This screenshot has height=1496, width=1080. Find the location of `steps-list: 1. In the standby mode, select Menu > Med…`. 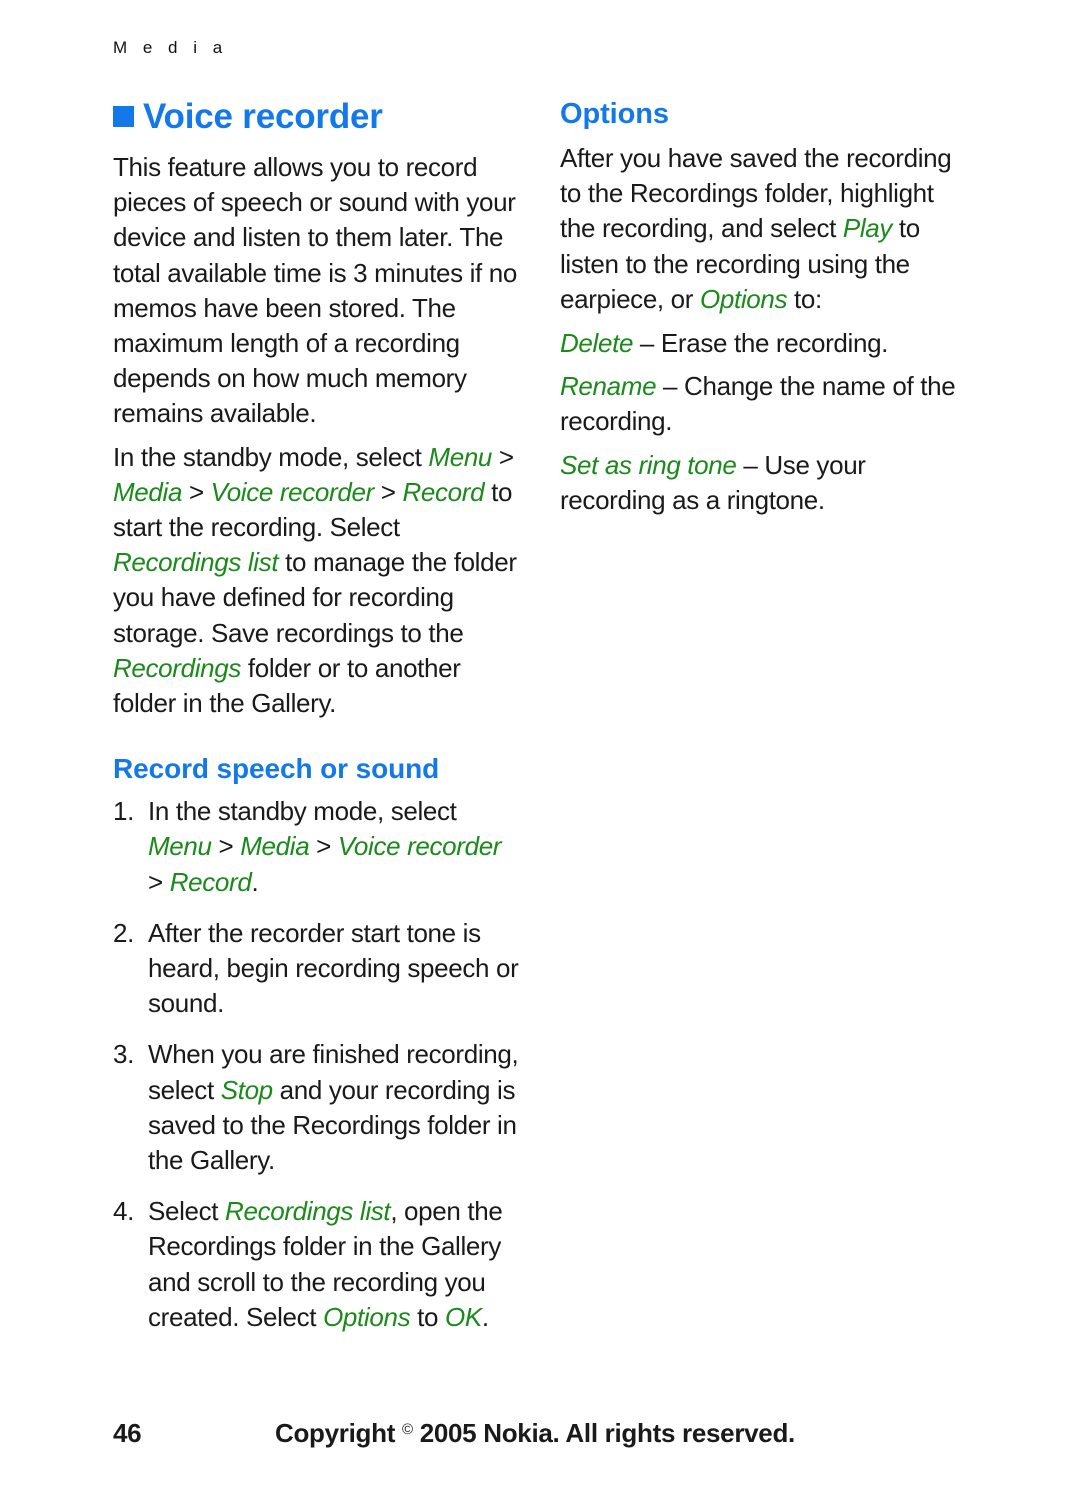

steps-list: 1. In the standby mode, select Menu > Med… is located at coordinates (317, 1064).